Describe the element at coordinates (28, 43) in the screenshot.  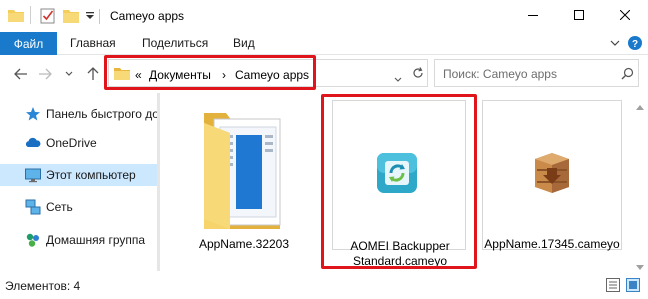
I see `tab-file: Файл` at that location.